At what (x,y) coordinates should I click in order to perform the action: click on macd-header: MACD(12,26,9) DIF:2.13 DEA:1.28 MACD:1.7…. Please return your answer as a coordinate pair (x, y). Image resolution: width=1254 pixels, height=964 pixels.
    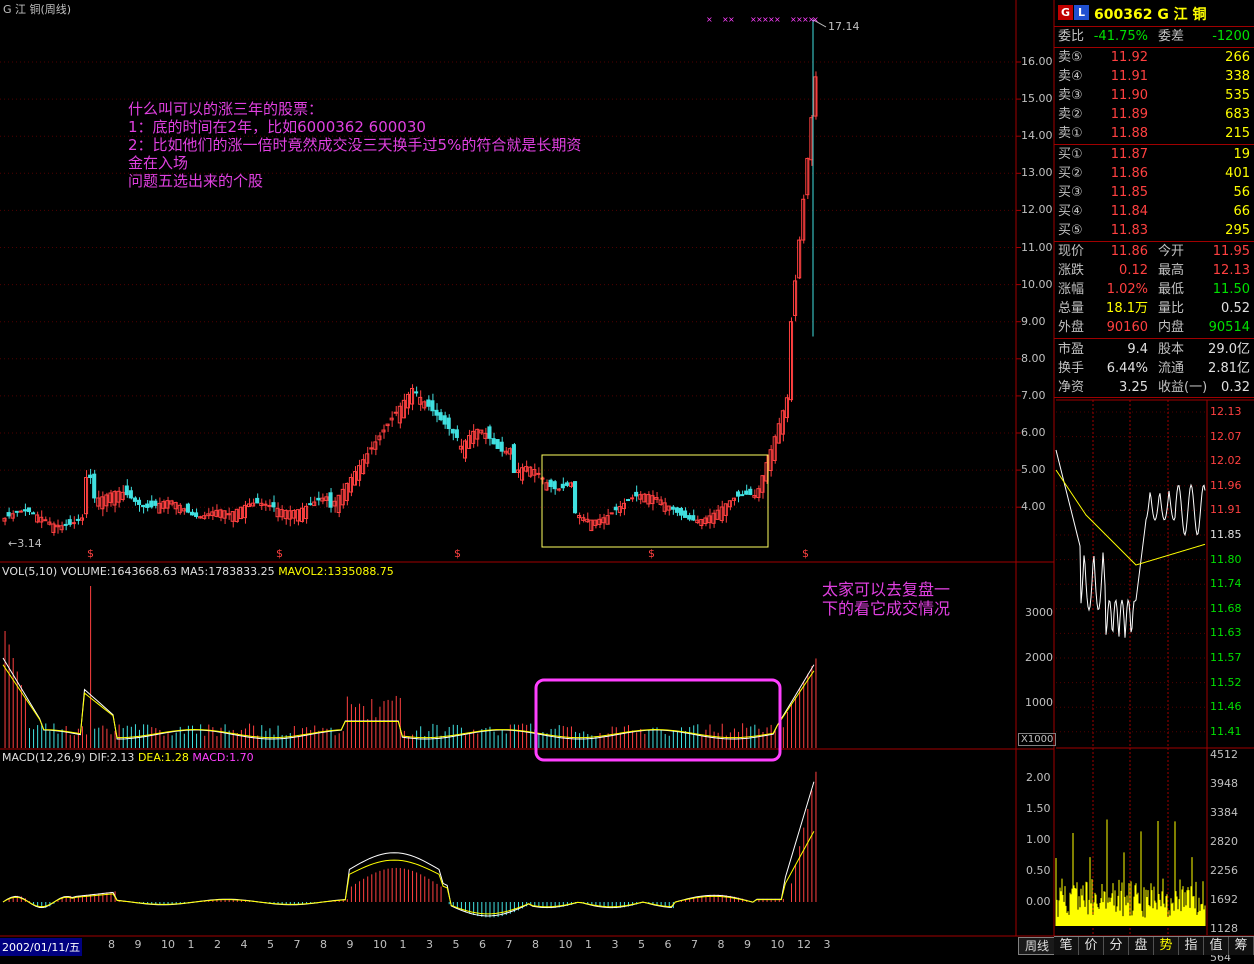
    Looking at the image, I should click on (128, 757).